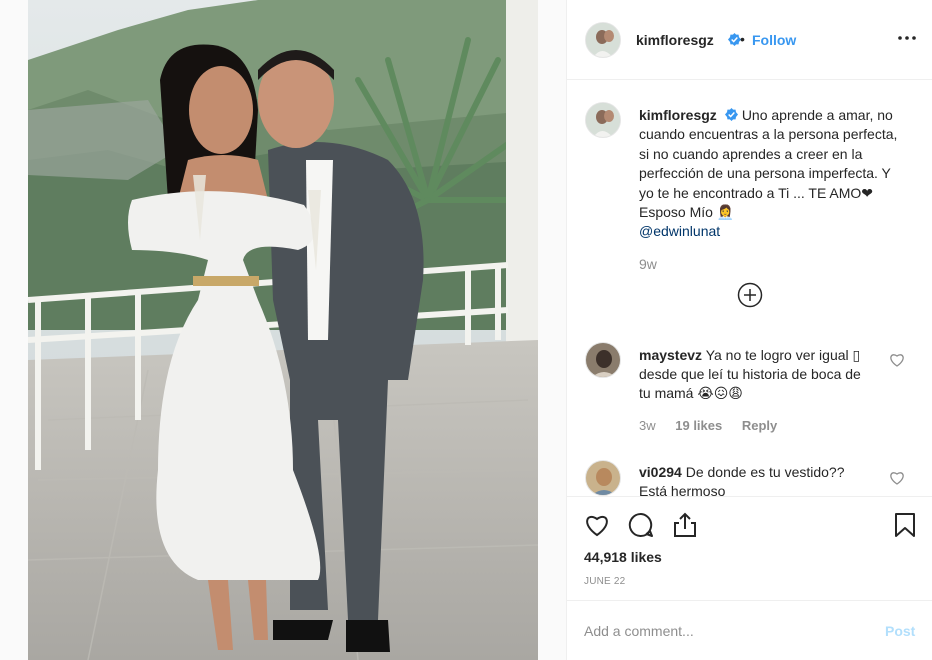 The height and width of the screenshot is (660, 932). Describe the element at coordinates (675, 40) in the screenshot. I see `author-username: kimfloresgz` at that location.